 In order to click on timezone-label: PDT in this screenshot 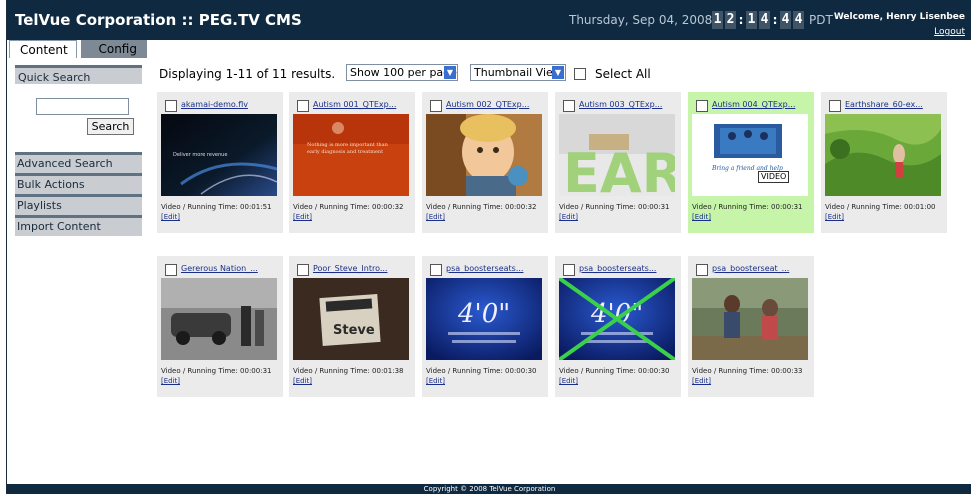, I will do `click(821, 20)`.